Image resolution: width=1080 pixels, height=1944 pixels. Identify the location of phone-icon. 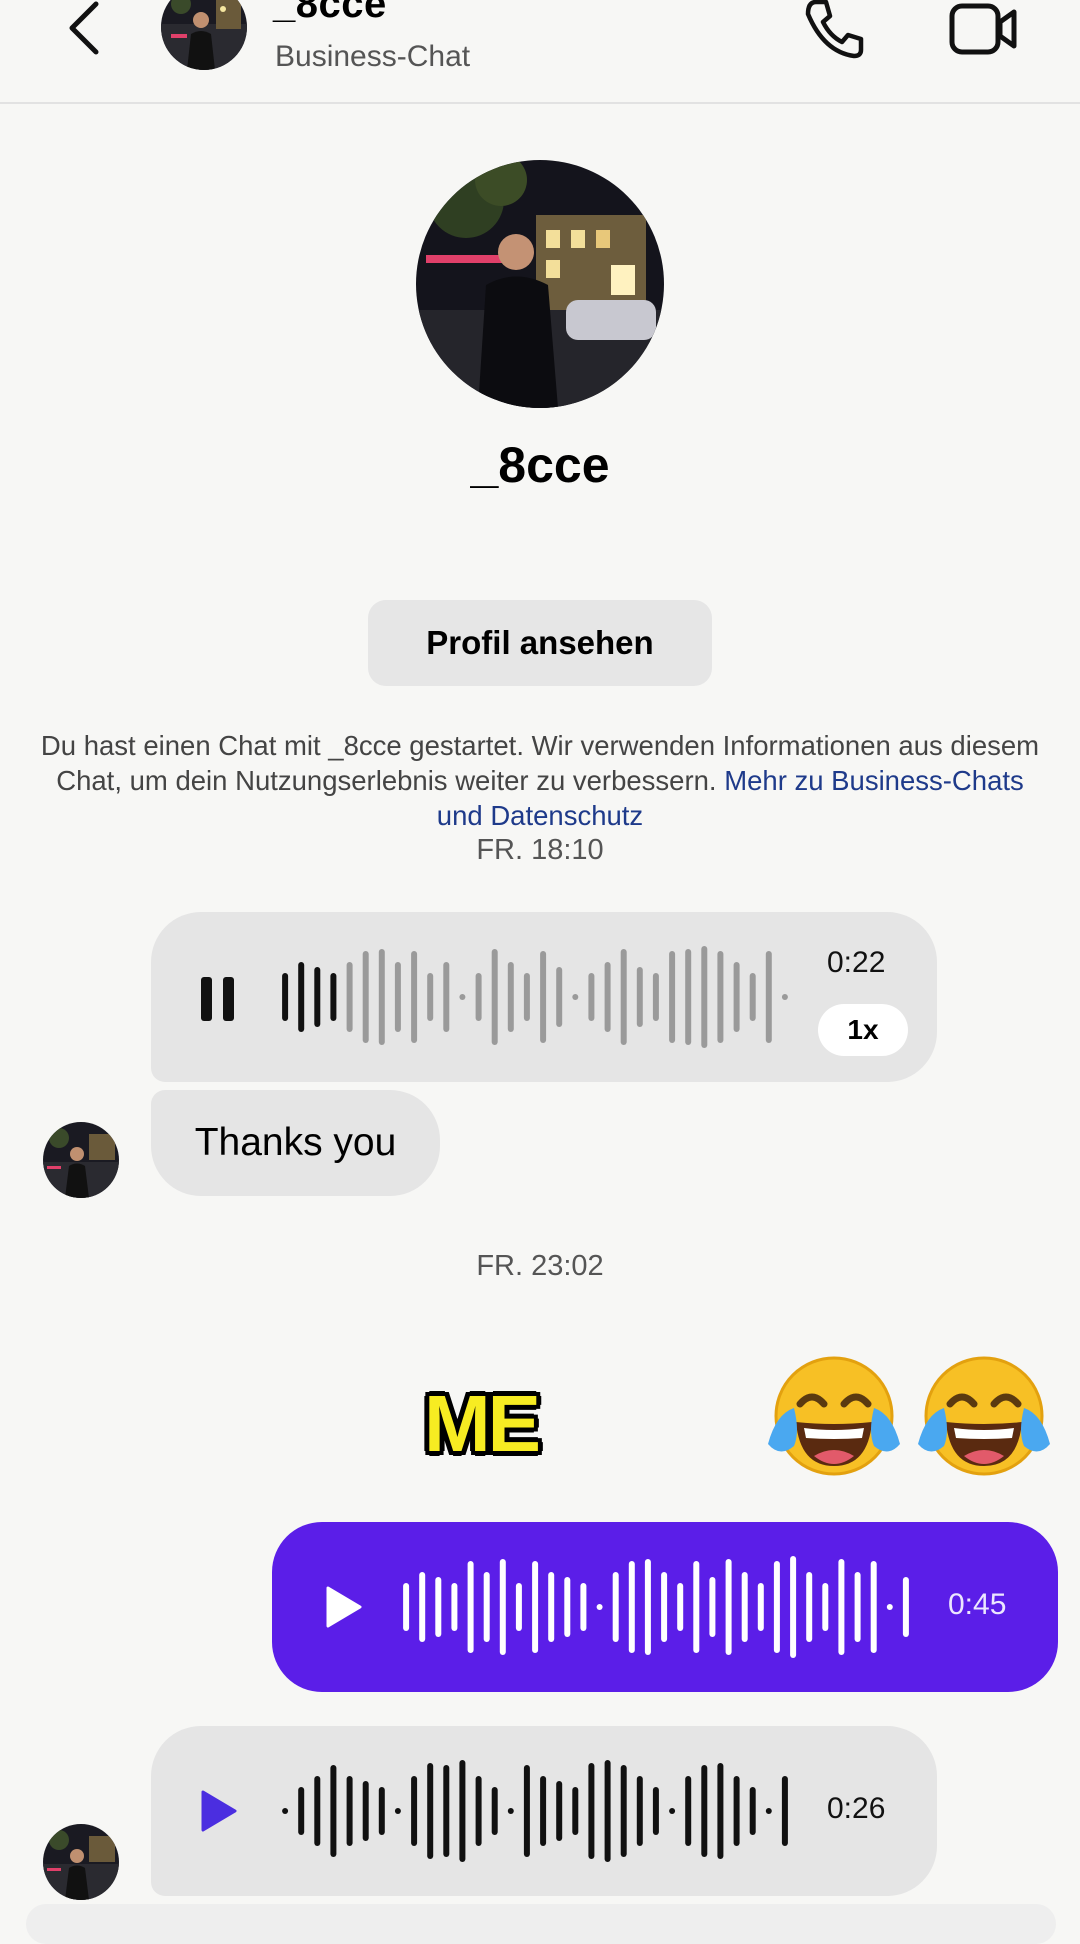
(834, 29).